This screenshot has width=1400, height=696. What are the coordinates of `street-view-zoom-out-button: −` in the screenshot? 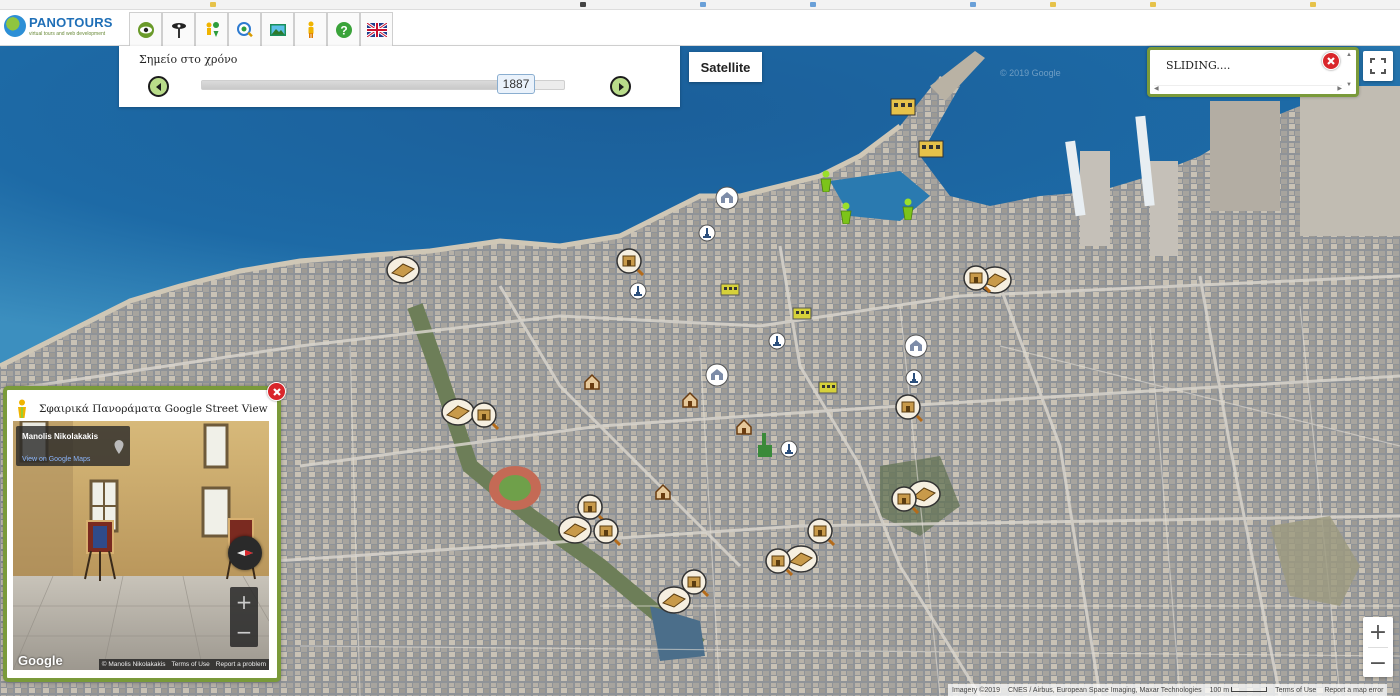 It's located at (244, 632).